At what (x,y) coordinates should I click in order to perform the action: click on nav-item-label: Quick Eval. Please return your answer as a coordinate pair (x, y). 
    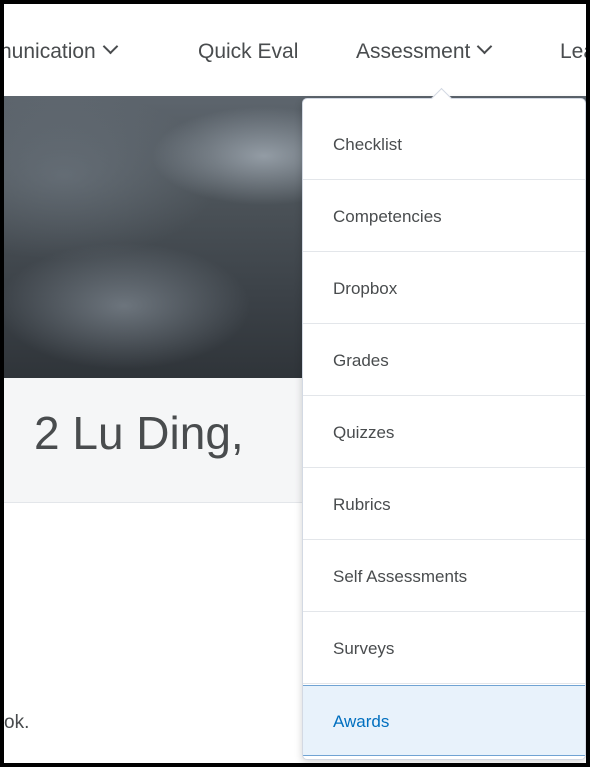
    Looking at the image, I should click on (248, 51).